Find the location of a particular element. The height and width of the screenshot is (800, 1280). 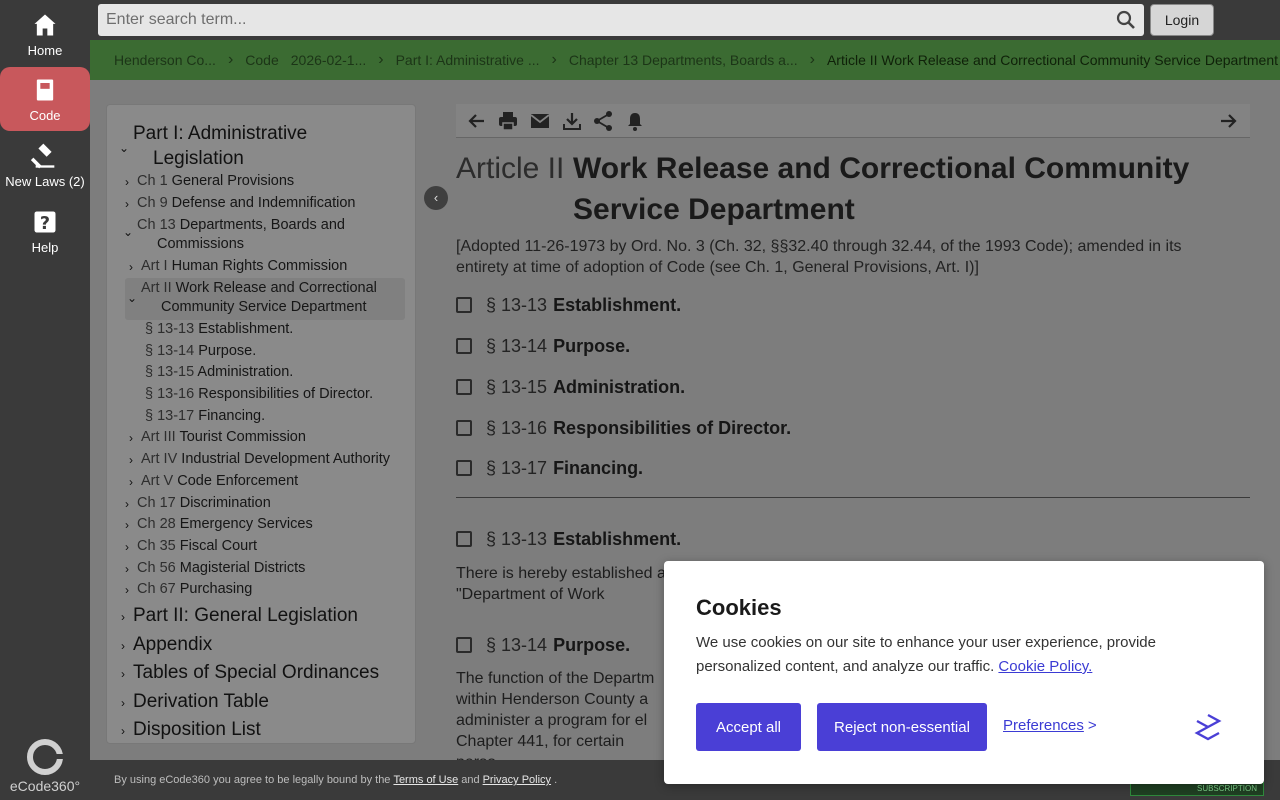

rail-item-label: Code is located at coordinates (45, 115).